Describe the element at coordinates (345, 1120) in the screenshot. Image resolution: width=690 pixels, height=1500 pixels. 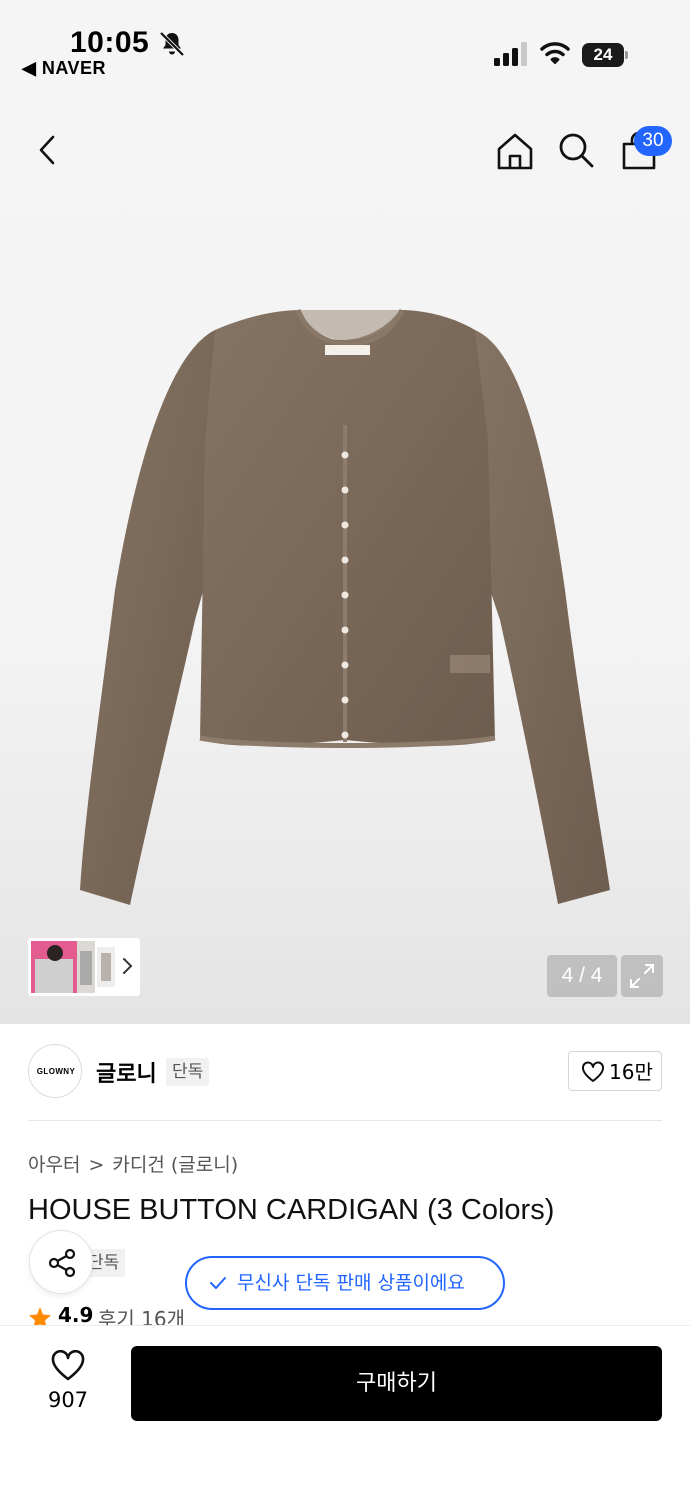
I see `divider` at that location.